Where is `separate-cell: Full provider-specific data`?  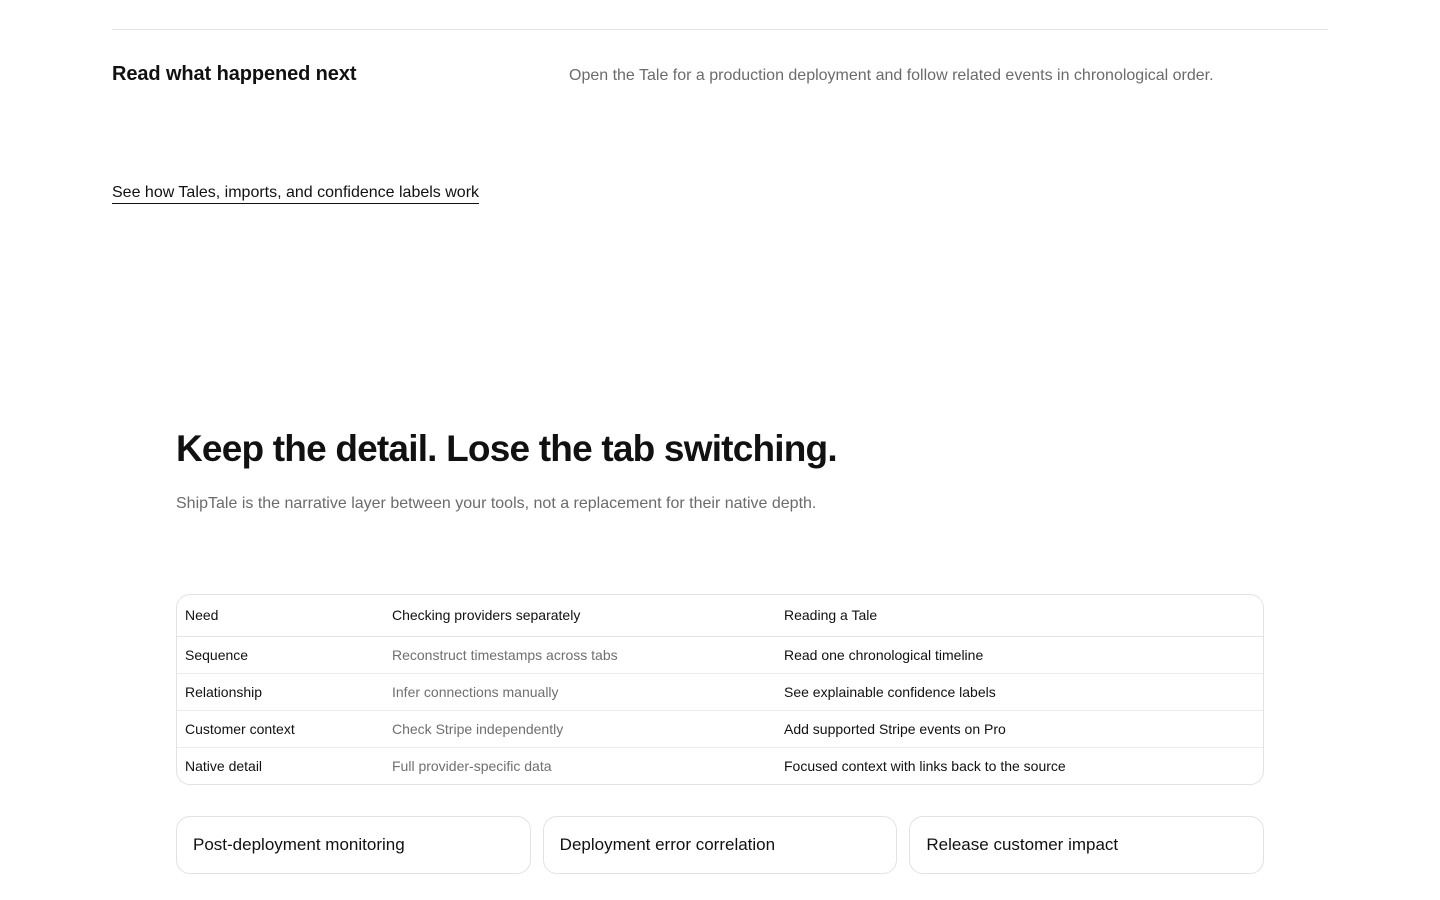 separate-cell: Full provider-specific data is located at coordinates (472, 765).